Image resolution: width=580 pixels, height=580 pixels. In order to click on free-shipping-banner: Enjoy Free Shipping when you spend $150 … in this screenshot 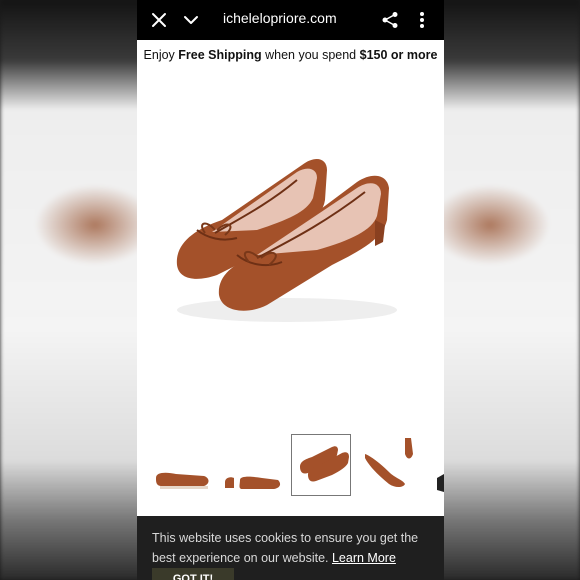, I will do `click(290, 55)`.